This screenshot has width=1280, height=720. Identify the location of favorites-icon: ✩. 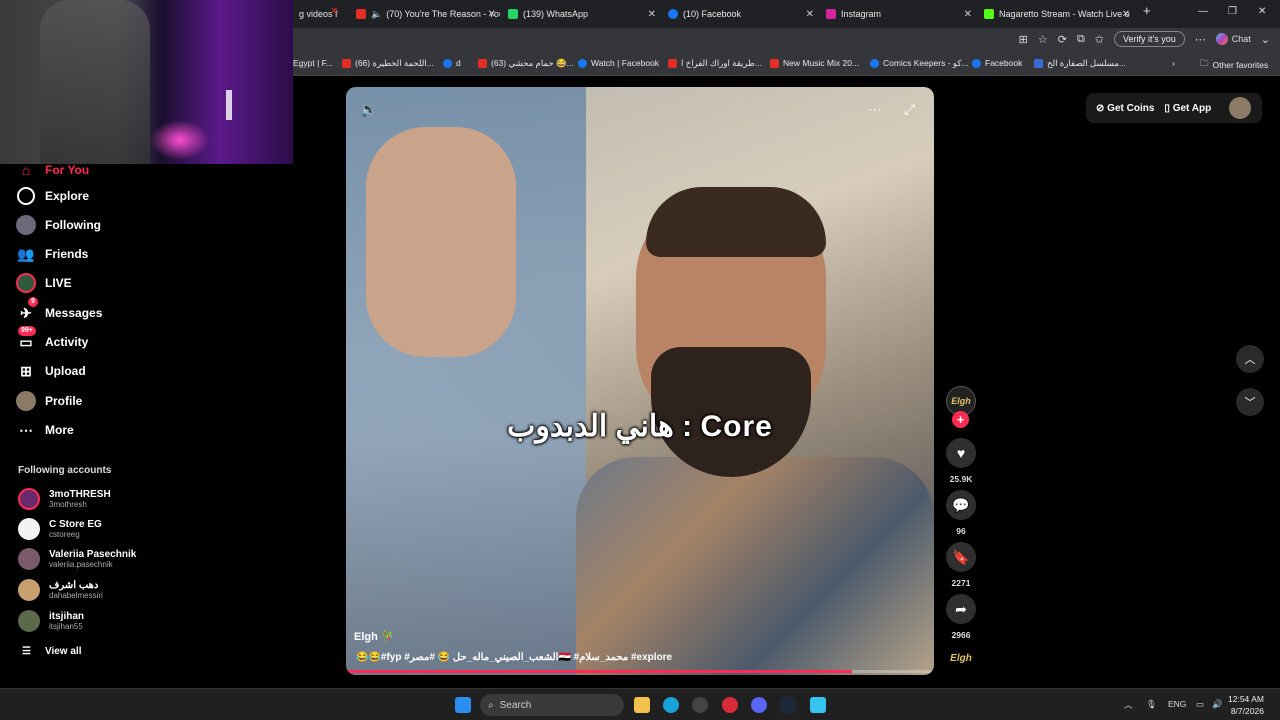
(1099, 39).